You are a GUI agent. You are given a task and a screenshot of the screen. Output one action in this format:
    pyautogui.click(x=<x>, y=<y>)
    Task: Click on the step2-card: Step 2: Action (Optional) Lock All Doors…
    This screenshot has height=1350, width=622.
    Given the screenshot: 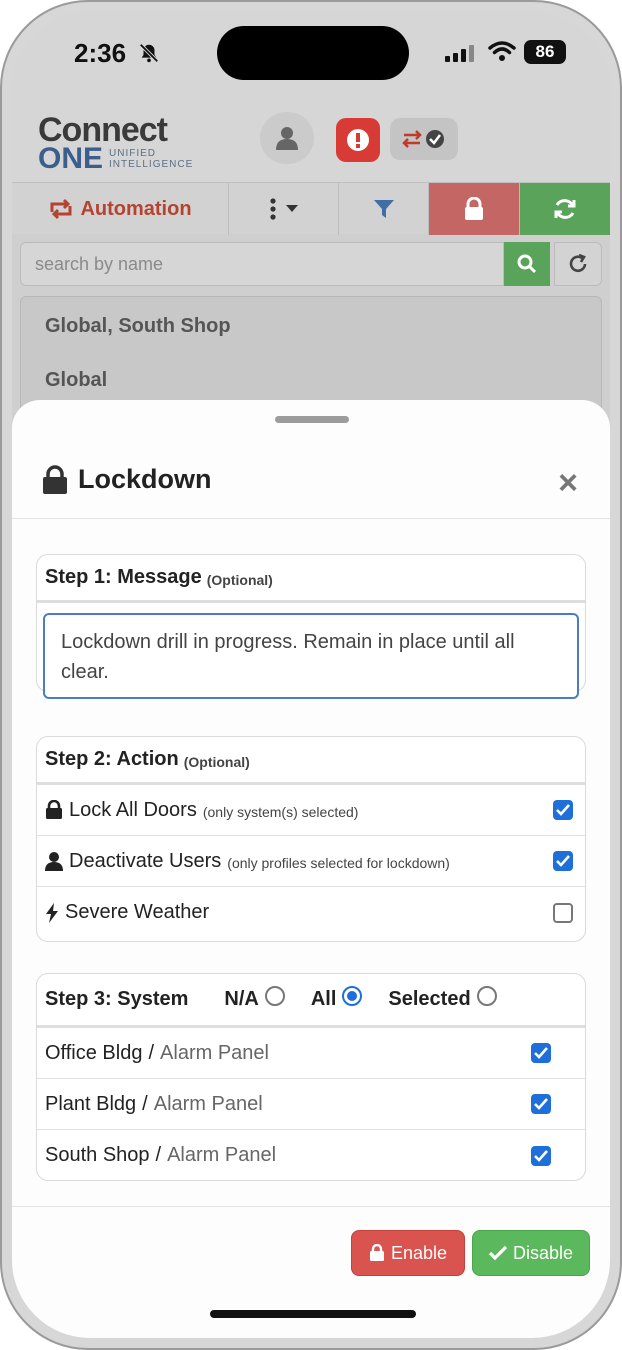 What is the action you would take?
    pyautogui.click(x=311, y=839)
    